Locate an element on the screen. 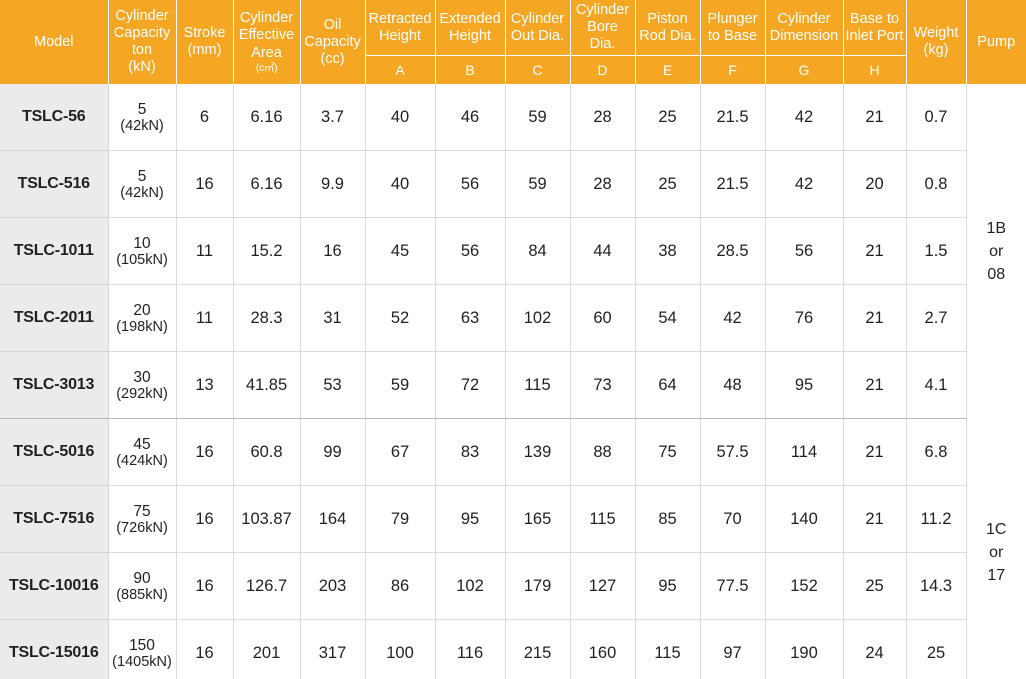 The image size is (1026, 679). cell-stroke: 6 is located at coordinates (205, 118).